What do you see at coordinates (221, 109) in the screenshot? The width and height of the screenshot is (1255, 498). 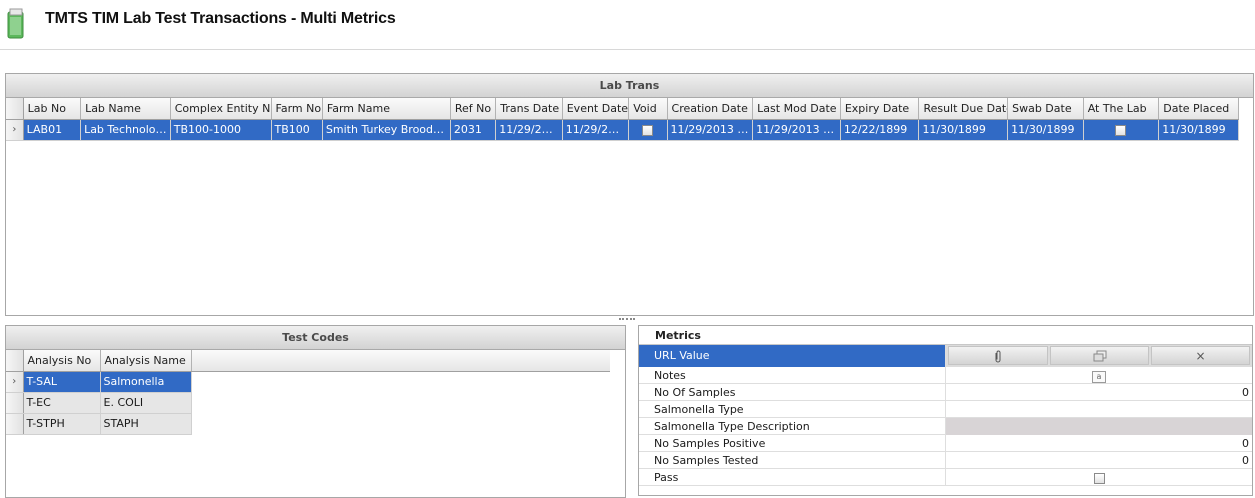 I see `col-complex-entity-no: Complex Entity No` at bounding box center [221, 109].